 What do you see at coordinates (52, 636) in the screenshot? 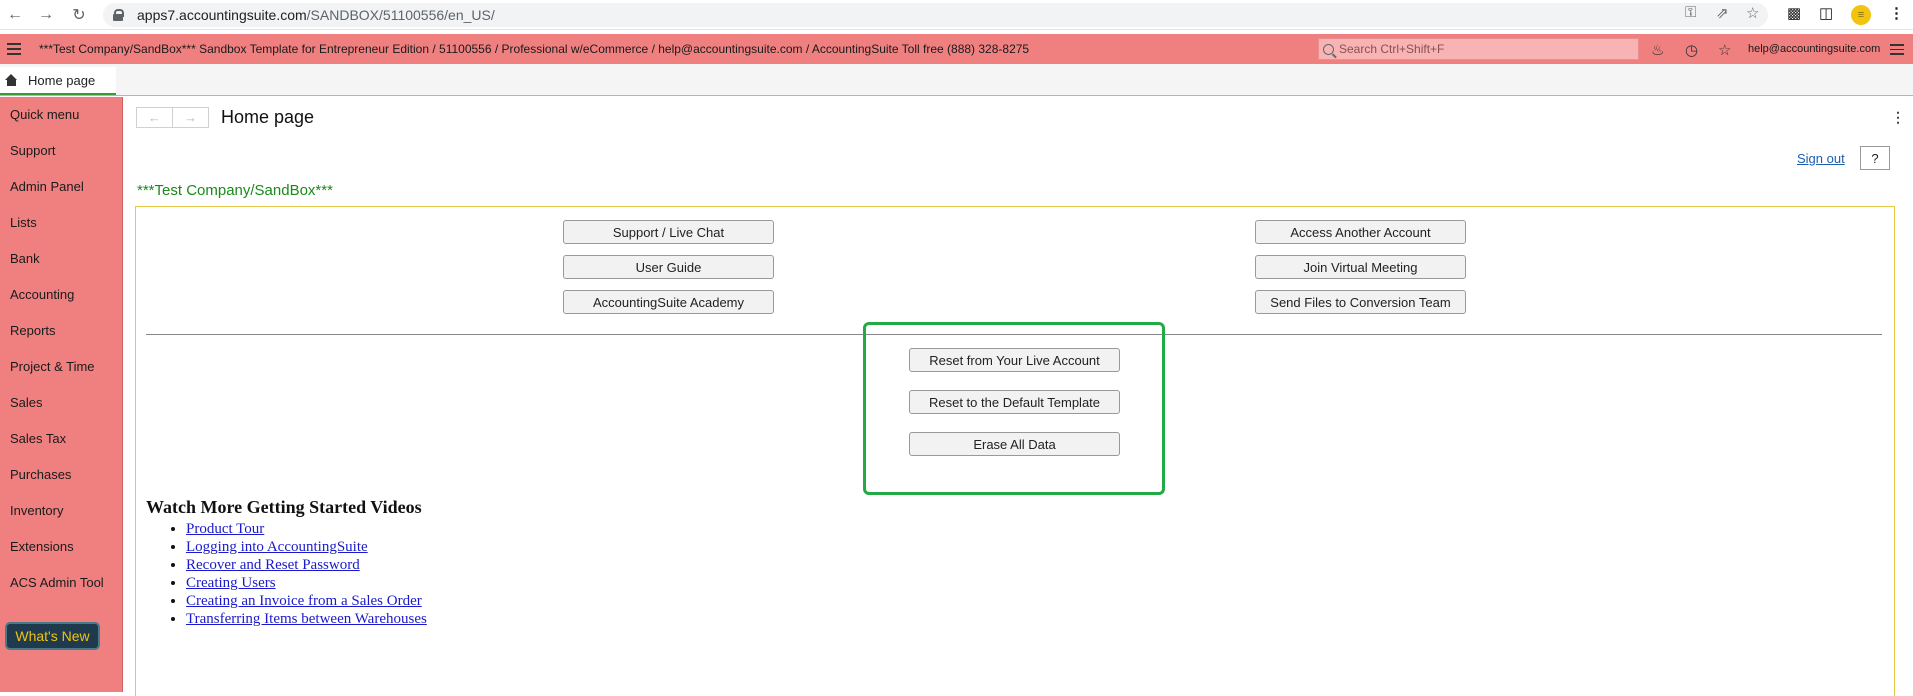
I see `whats-new-button: What's New` at bounding box center [52, 636].